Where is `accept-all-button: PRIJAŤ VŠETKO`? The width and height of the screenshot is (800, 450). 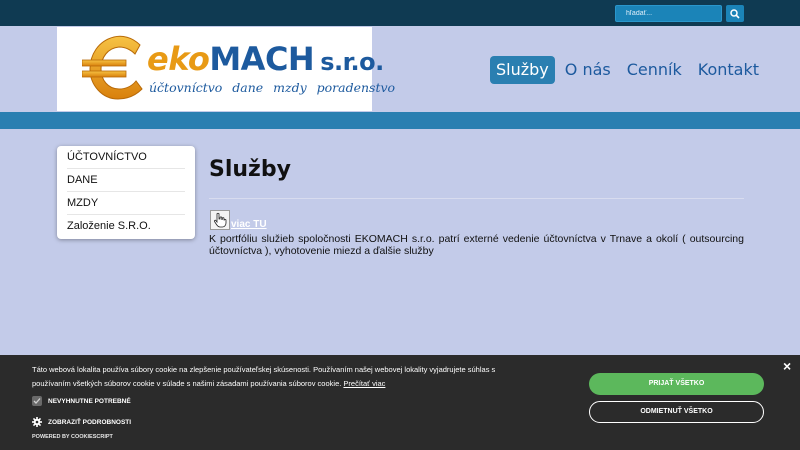 accept-all-button: PRIJAŤ VŠETKO is located at coordinates (676, 384).